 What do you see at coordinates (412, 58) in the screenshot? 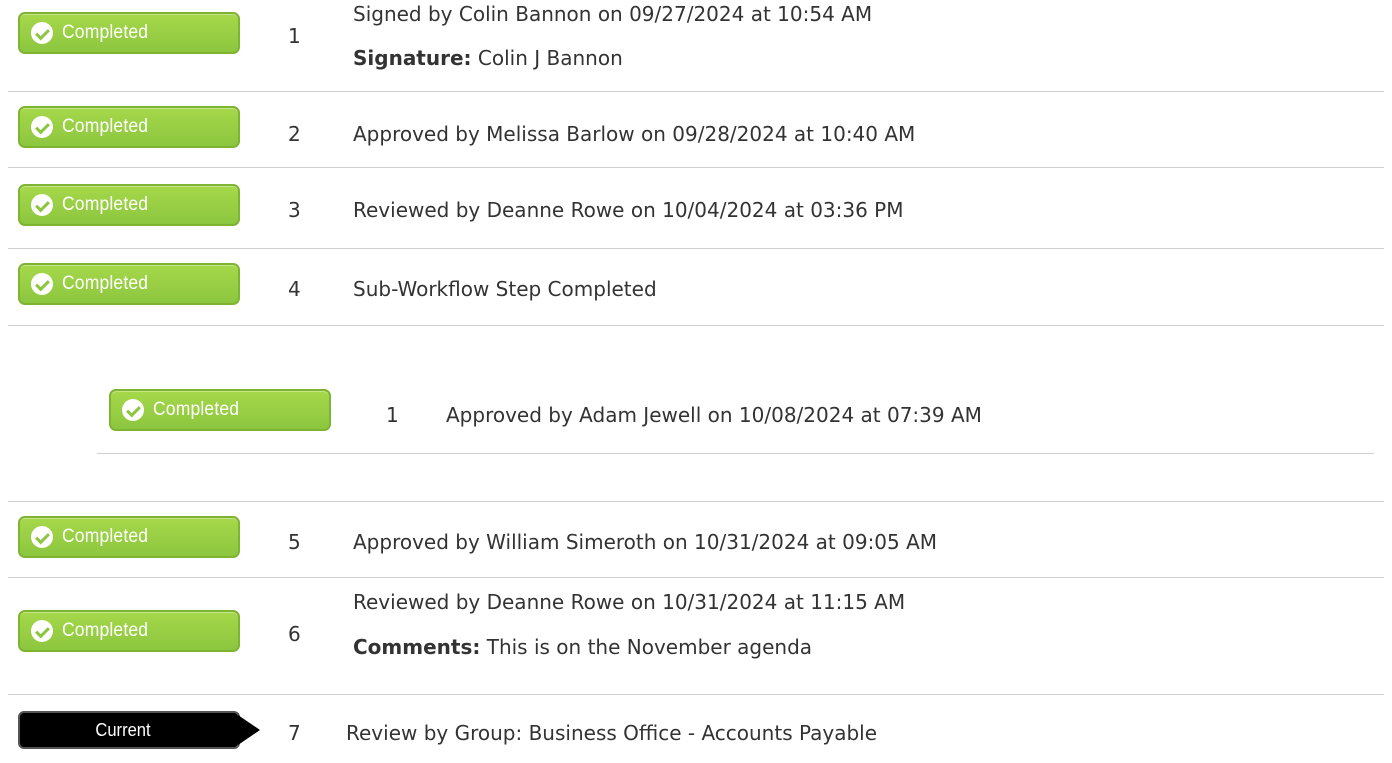
I see `detail-label: Signature:` at bounding box center [412, 58].